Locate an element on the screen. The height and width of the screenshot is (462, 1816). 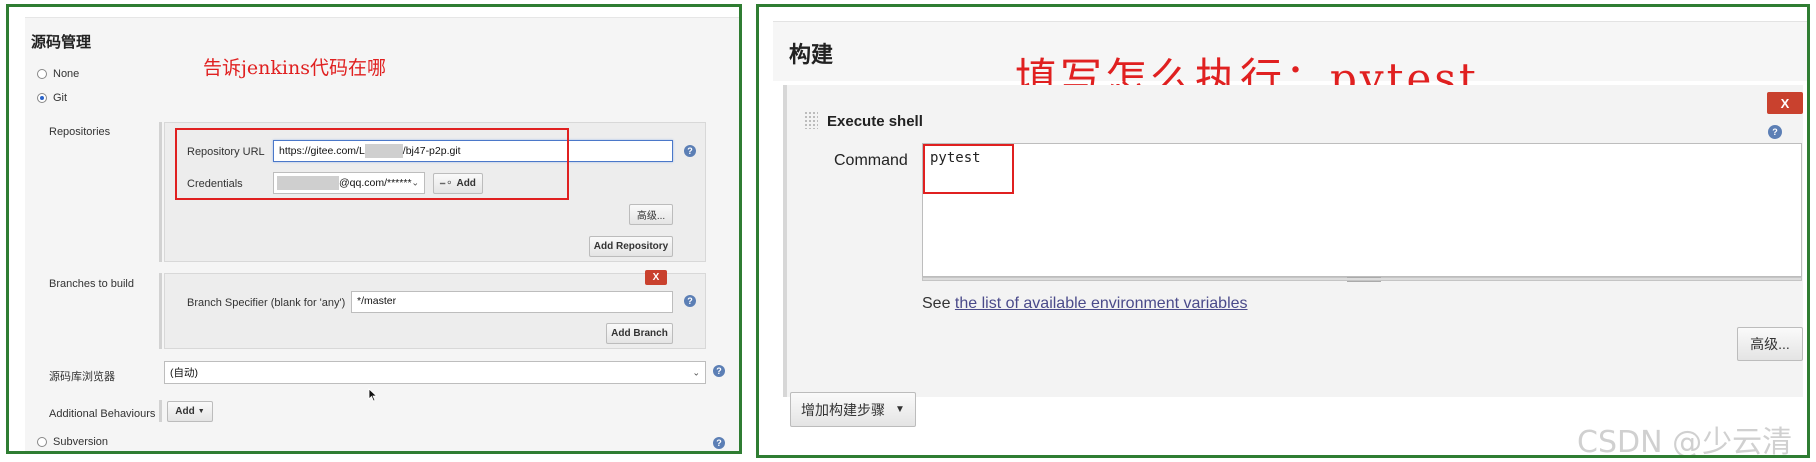
scm-option-subversion: Subversion is located at coordinates (72, 442).